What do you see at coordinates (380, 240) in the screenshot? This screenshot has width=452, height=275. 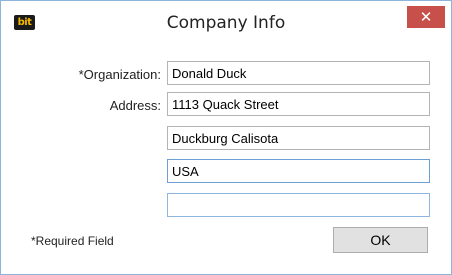 I see `ok-button: OK` at bounding box center [380, 240].